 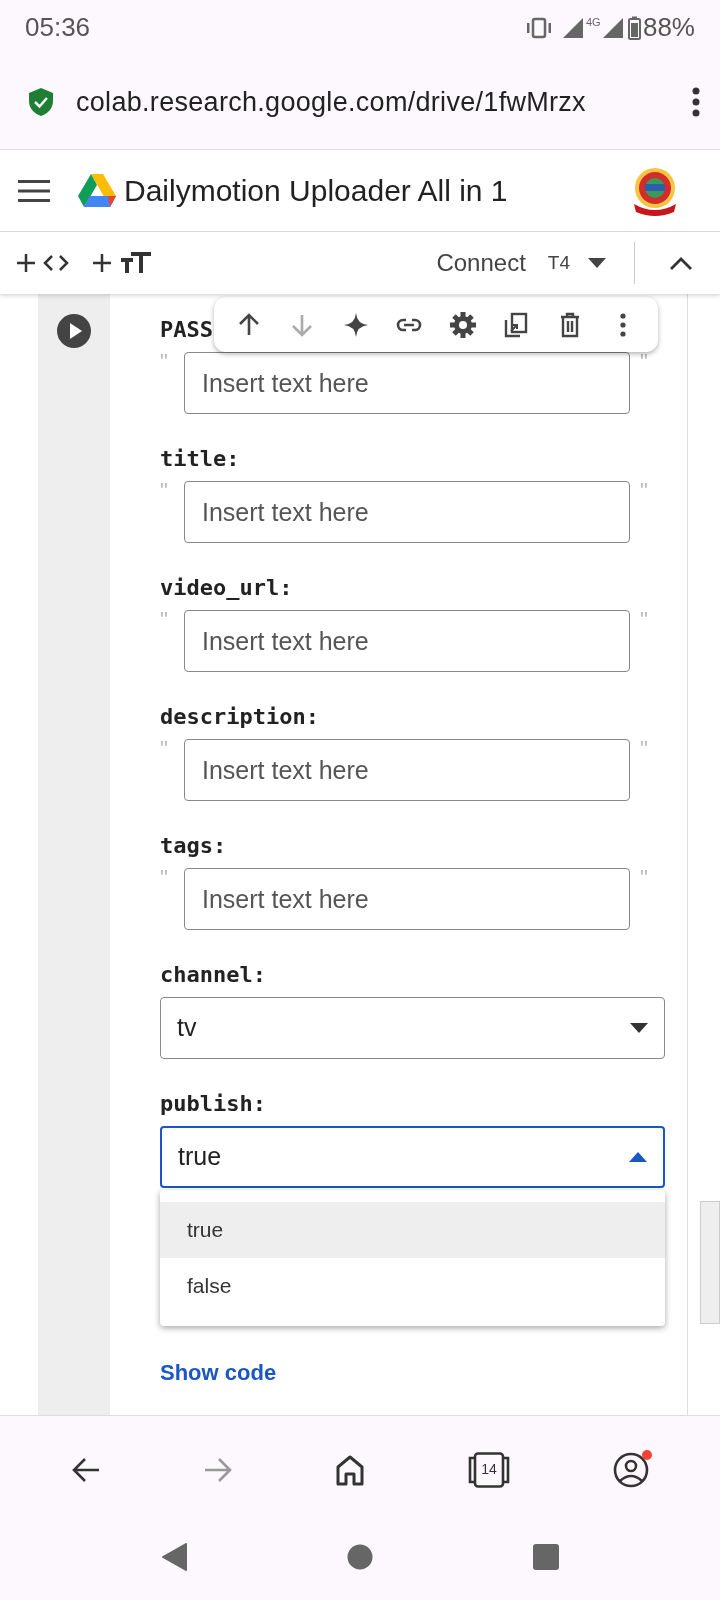 What do you see at coordinates (174, 1556) in the screenshot?
I see `back-triangle-icon` at bounding box center [174, 1556].